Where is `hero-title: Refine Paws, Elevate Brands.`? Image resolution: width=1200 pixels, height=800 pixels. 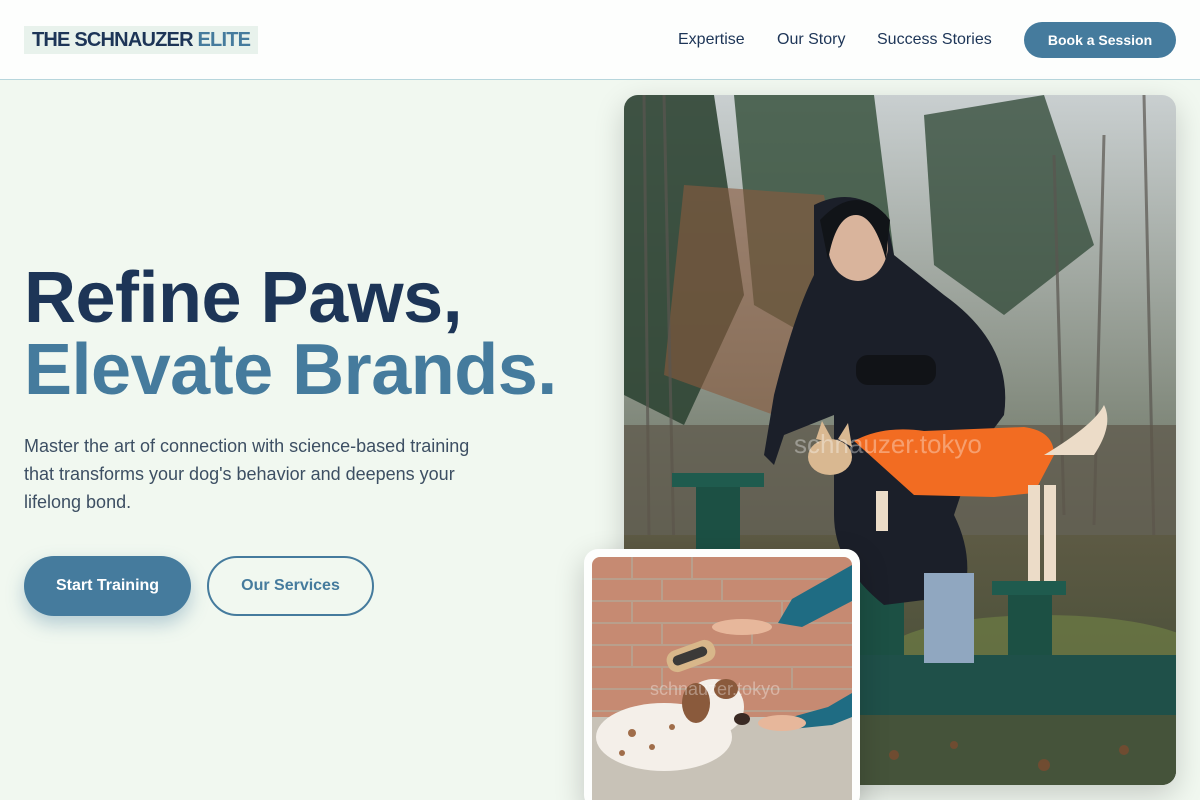 hero-title: Refine Paws, Elevate Brands. is located at coordinates (314, 334).